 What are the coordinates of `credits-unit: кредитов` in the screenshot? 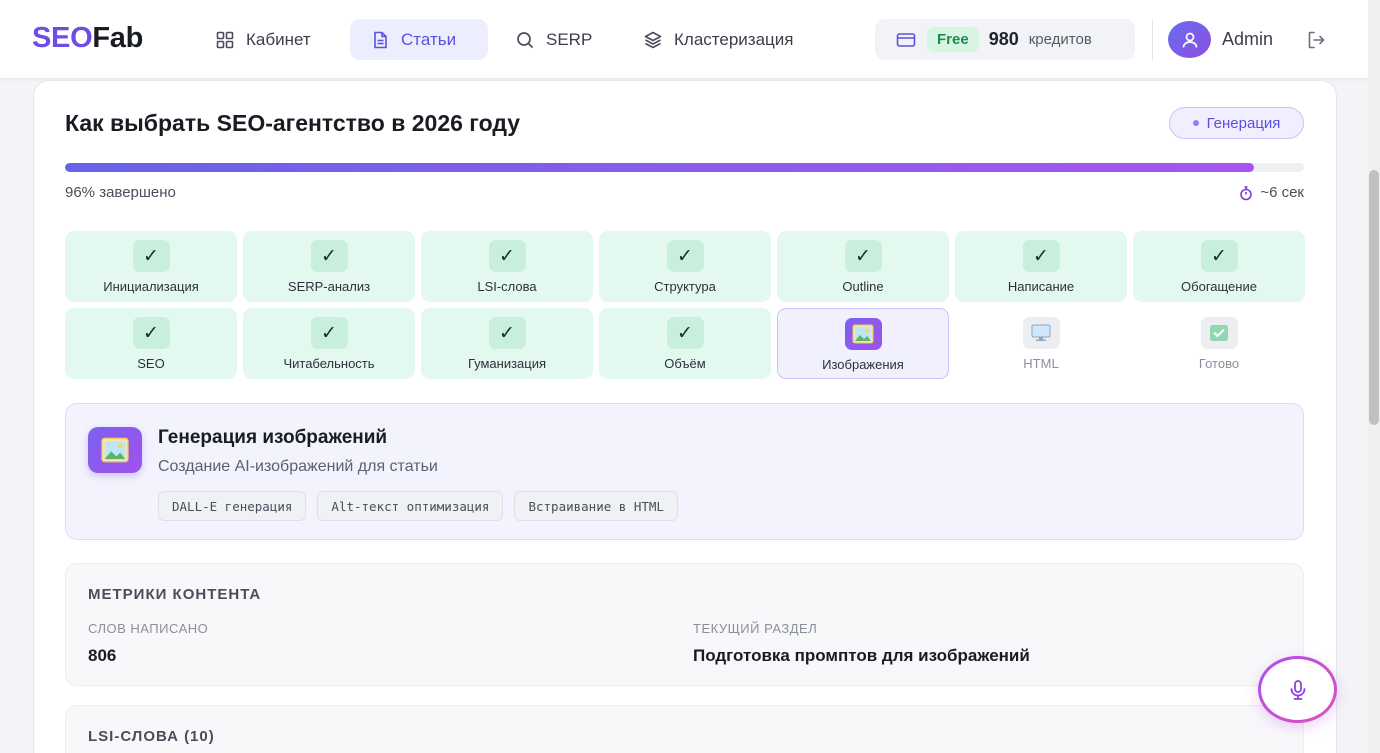 It's located at (1060, 39).